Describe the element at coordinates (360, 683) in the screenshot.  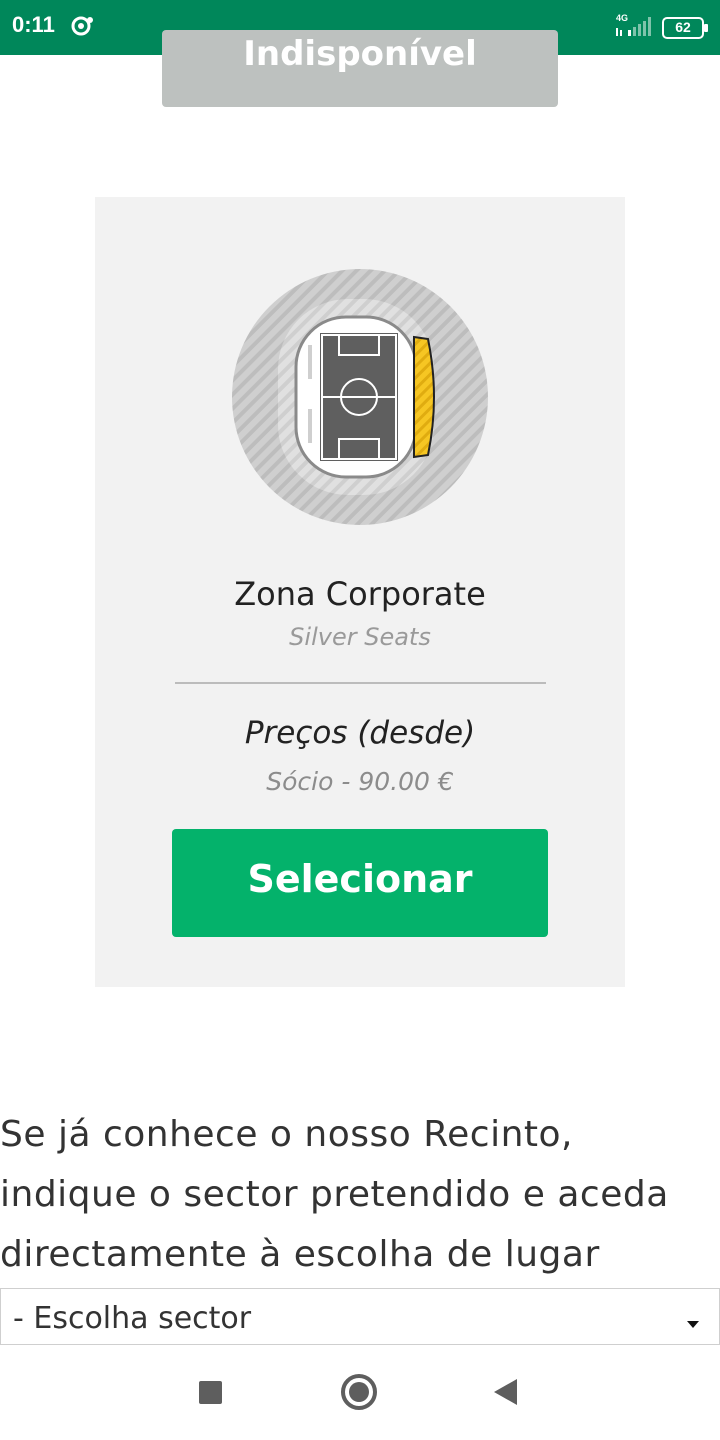
I see `divider` at that location.